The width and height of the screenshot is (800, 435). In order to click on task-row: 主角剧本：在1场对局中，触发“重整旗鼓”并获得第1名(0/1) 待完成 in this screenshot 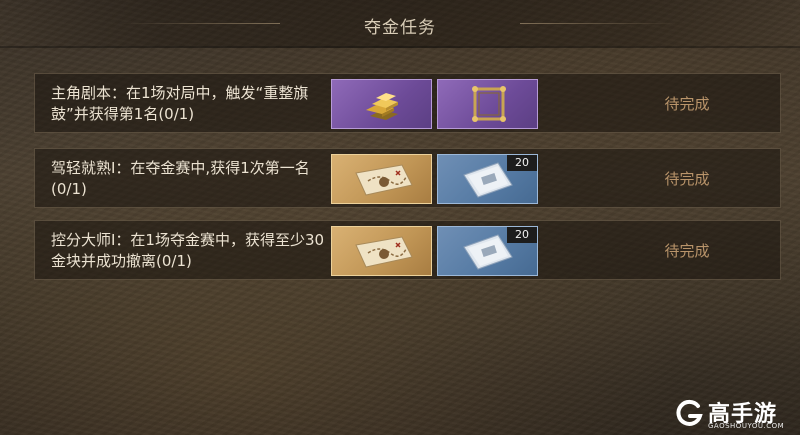, I will do `click(407, 103)`.